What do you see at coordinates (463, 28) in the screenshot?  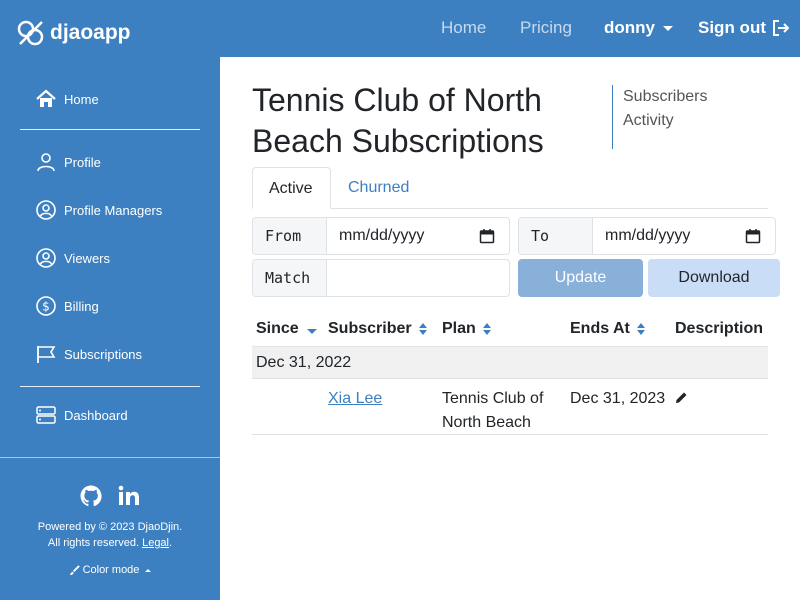 I see `nav-home-link: Home` at bounding box center [463, 28].